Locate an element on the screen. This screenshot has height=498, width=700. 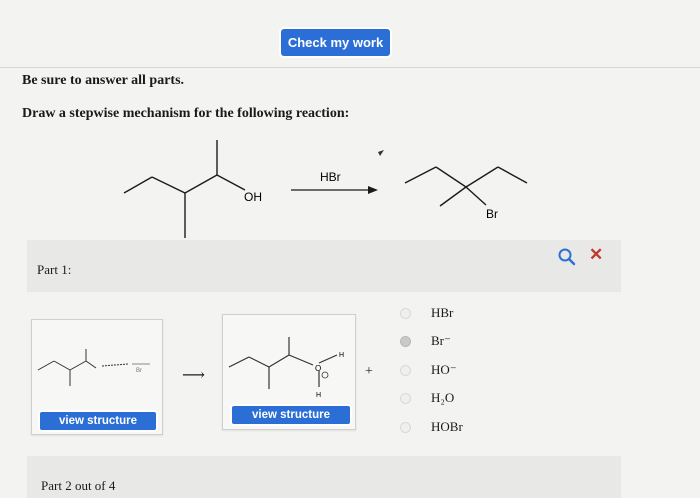
choice-h2o: H₂O is located at coordinates (427, 398).